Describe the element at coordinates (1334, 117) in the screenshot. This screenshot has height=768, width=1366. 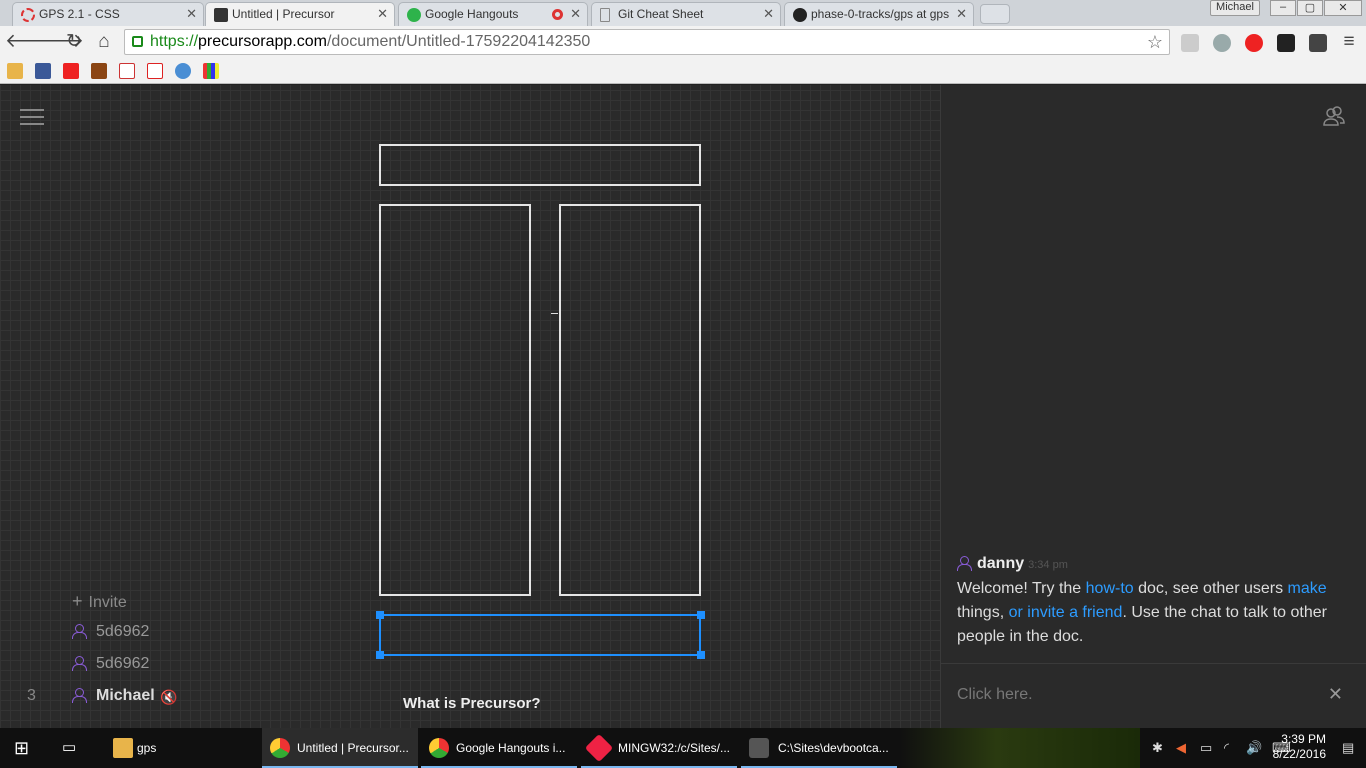
I see `users-icon` at that location.